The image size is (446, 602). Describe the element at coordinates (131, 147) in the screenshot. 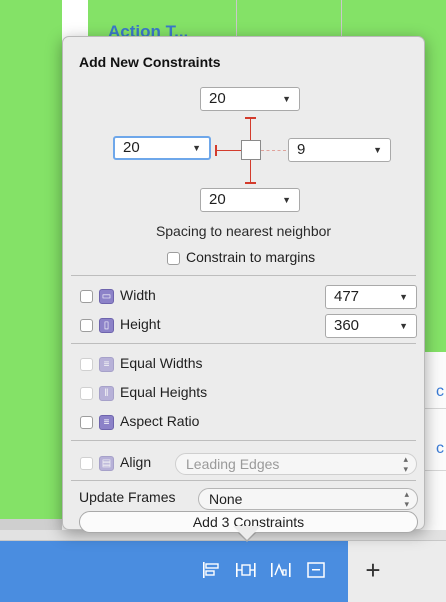

I see `left-spacing-value: 20` at that location.